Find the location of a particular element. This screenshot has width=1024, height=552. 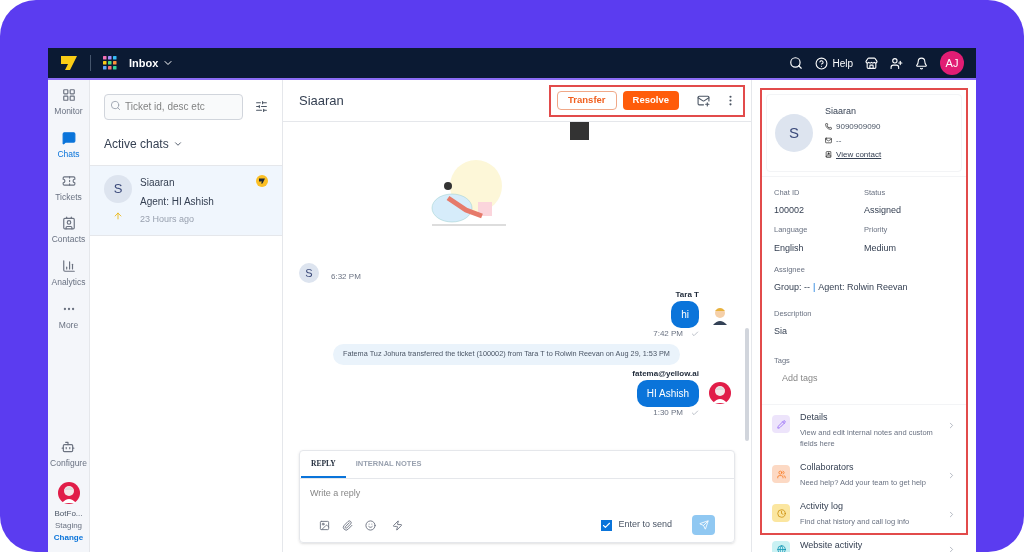

message-time: 7:42 PM is located at coordinates (668, 334).